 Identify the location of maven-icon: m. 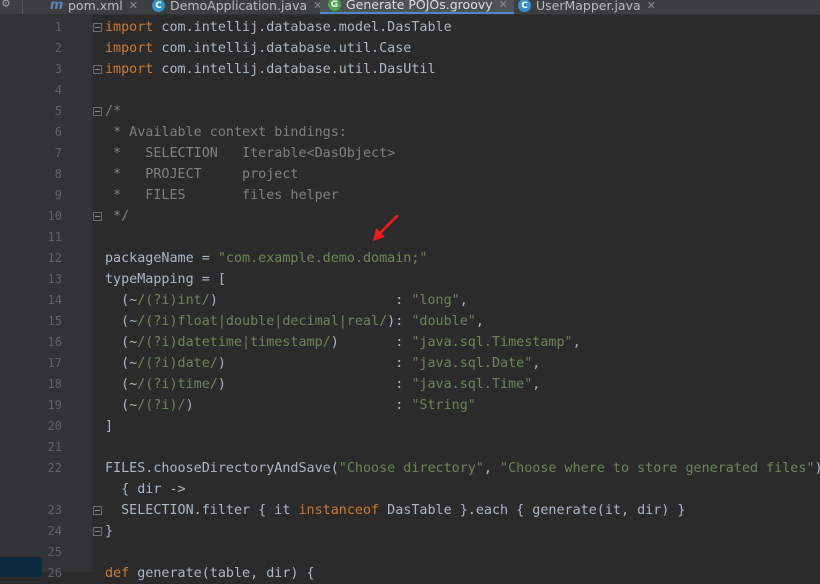
(56, 6).